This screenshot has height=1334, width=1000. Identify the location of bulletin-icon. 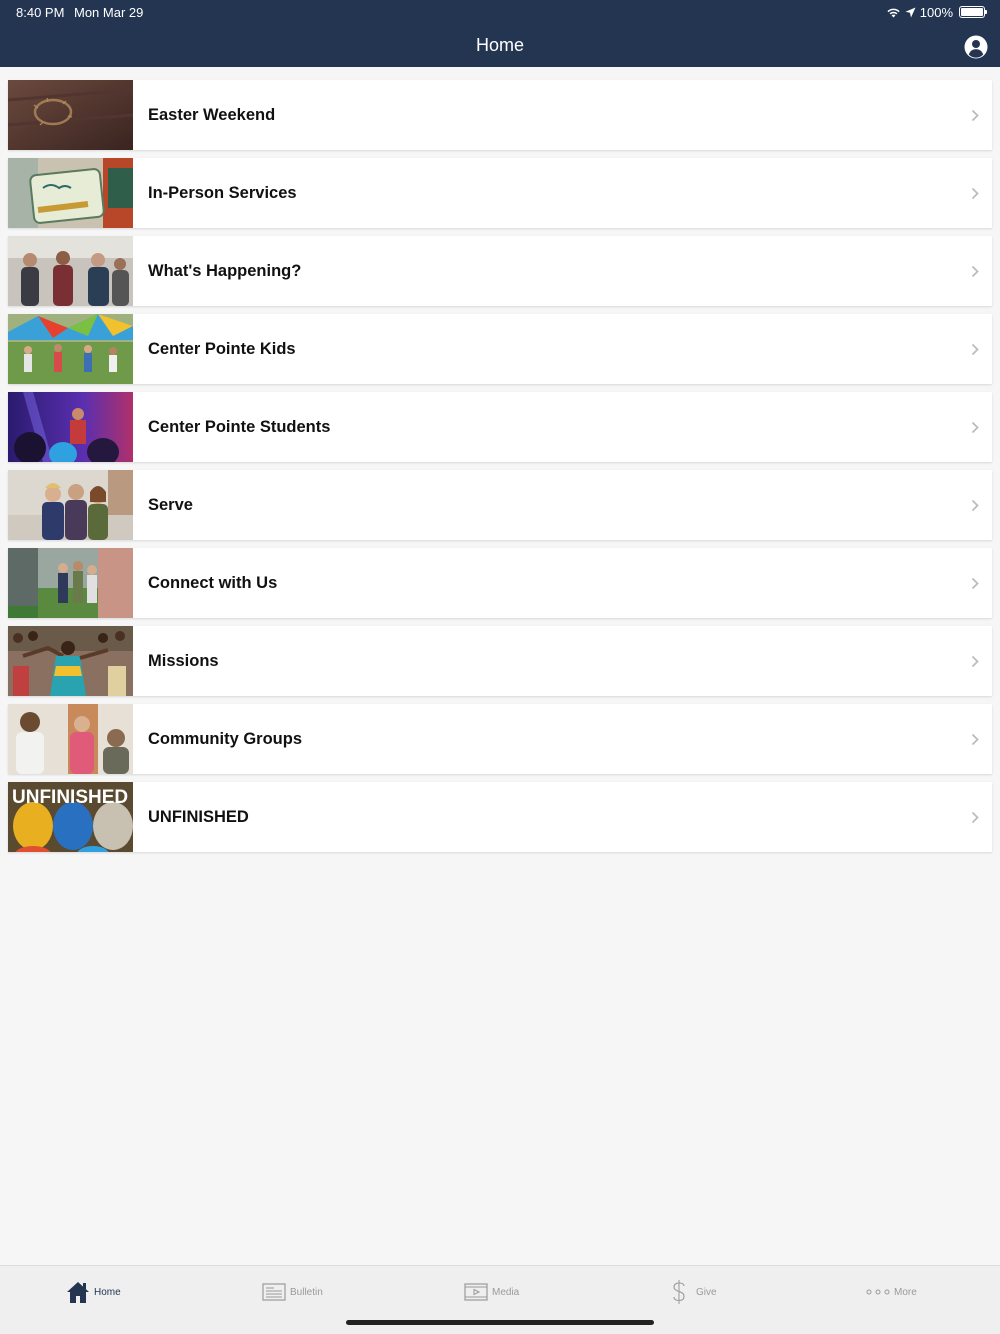
(274, 1292).